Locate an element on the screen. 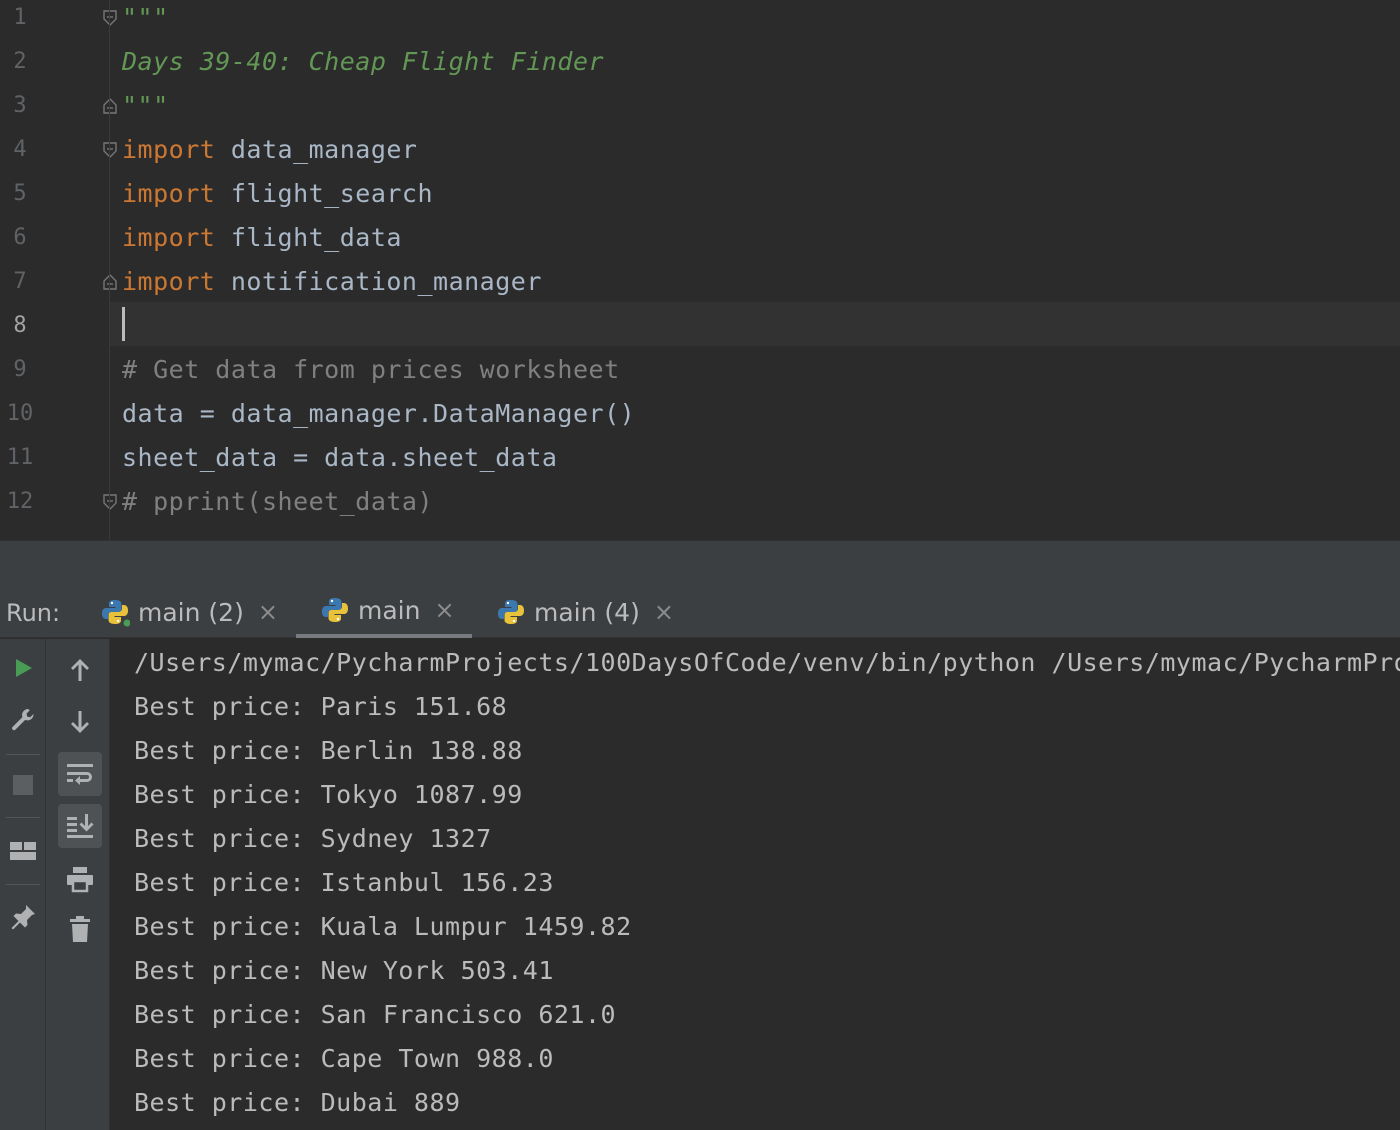 The width and height of the screenshot is (1400, 1130). line-number: 3 is located at coordinates (20, 105).